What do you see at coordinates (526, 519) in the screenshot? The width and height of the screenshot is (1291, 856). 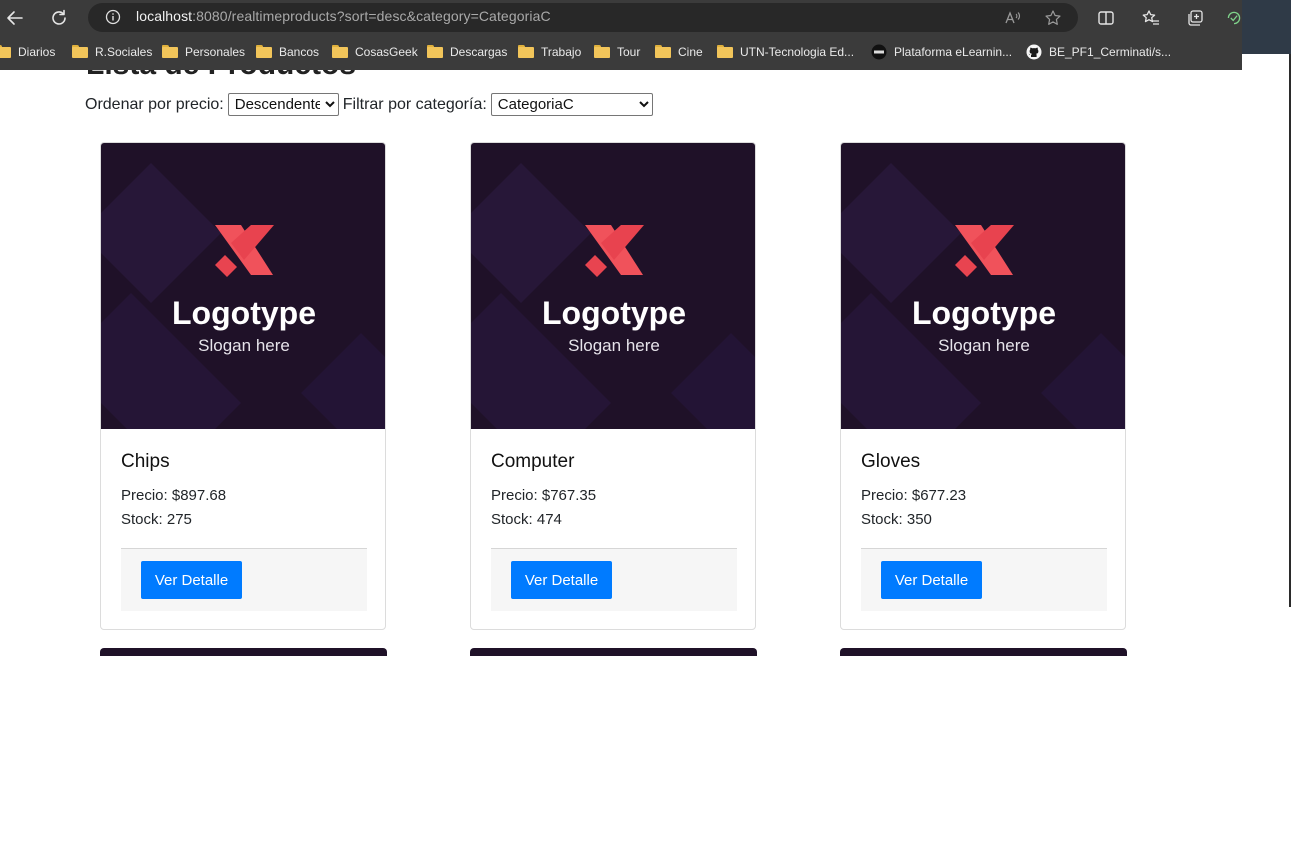 I see `product-stock: Stock: 474` at bounding box center [526, 519].